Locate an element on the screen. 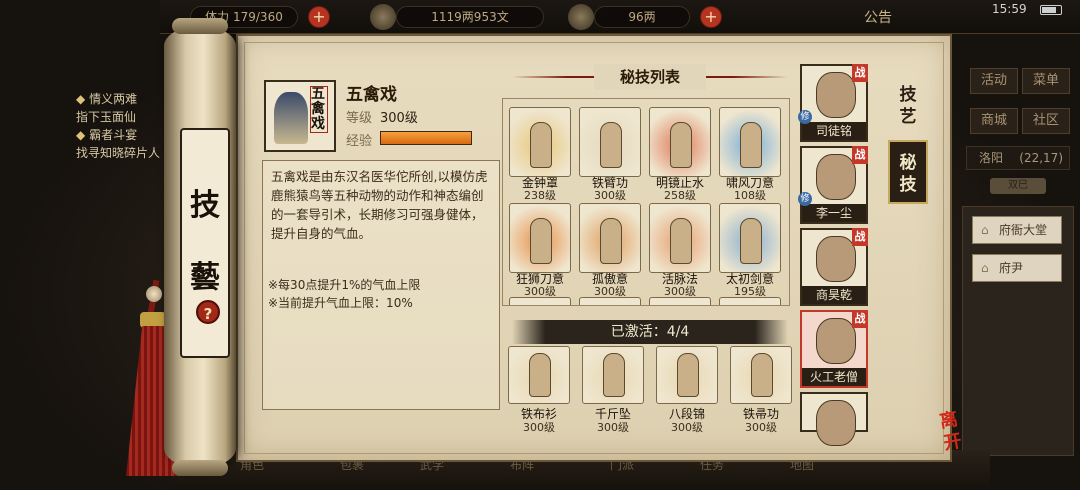 The width and height of the screenshot is (1080, 490). skill-icon: 五禽戏 is located at coordinates (300, 116).